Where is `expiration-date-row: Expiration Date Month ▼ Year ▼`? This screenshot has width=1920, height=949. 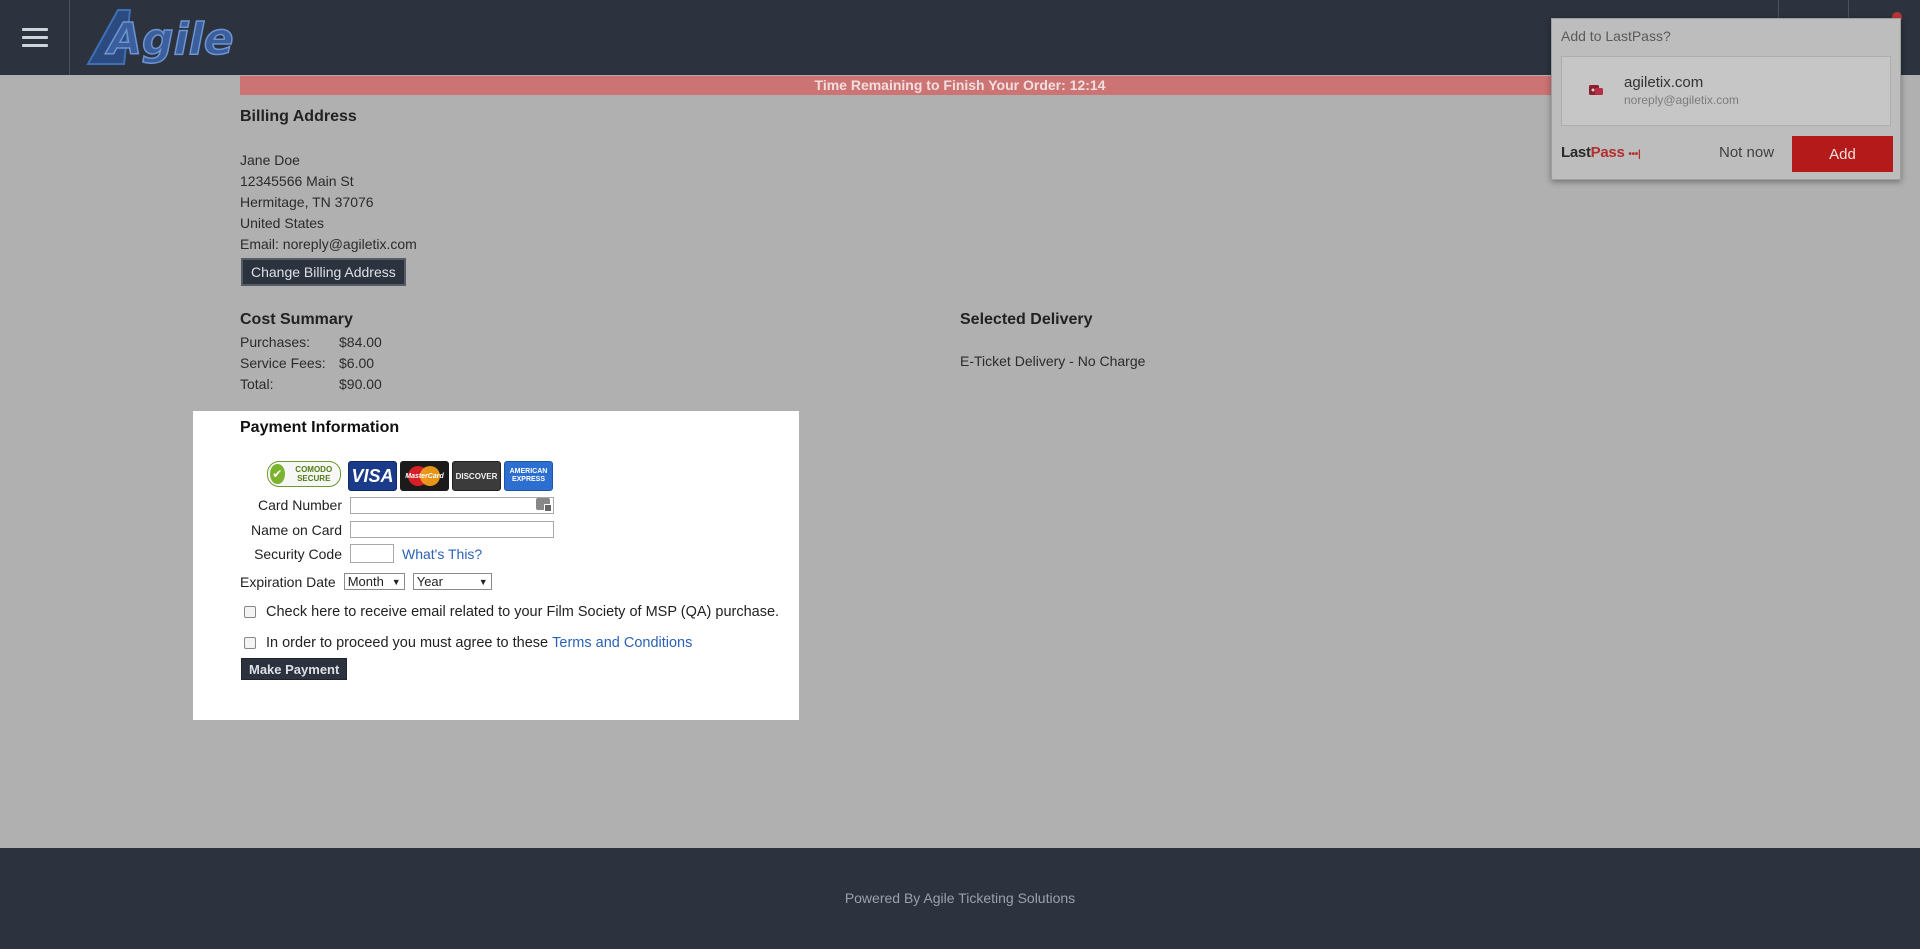 expiration-date-row: Expiration Date Month ▼ Year ▼ is located at coordinates (366, 581).